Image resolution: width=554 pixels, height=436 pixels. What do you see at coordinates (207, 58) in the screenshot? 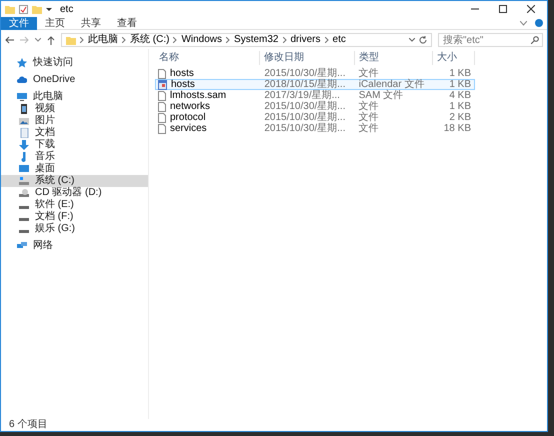
I see `column-header: 名称` at bounding box center [207, 58].